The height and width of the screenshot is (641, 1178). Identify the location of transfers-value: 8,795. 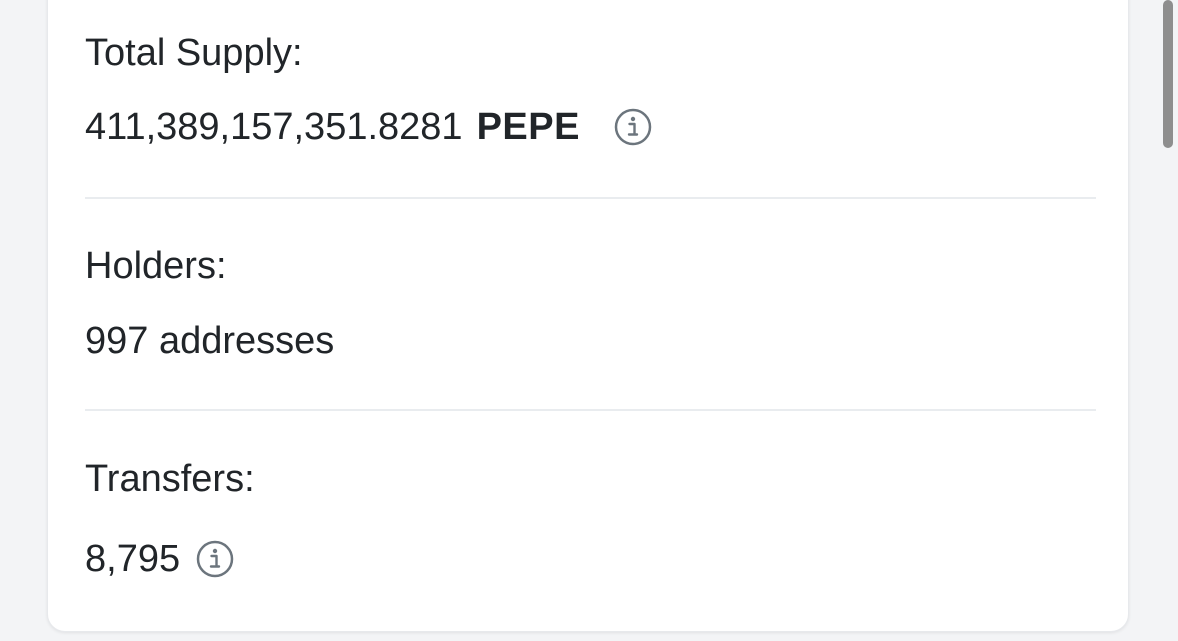
(159, 559).